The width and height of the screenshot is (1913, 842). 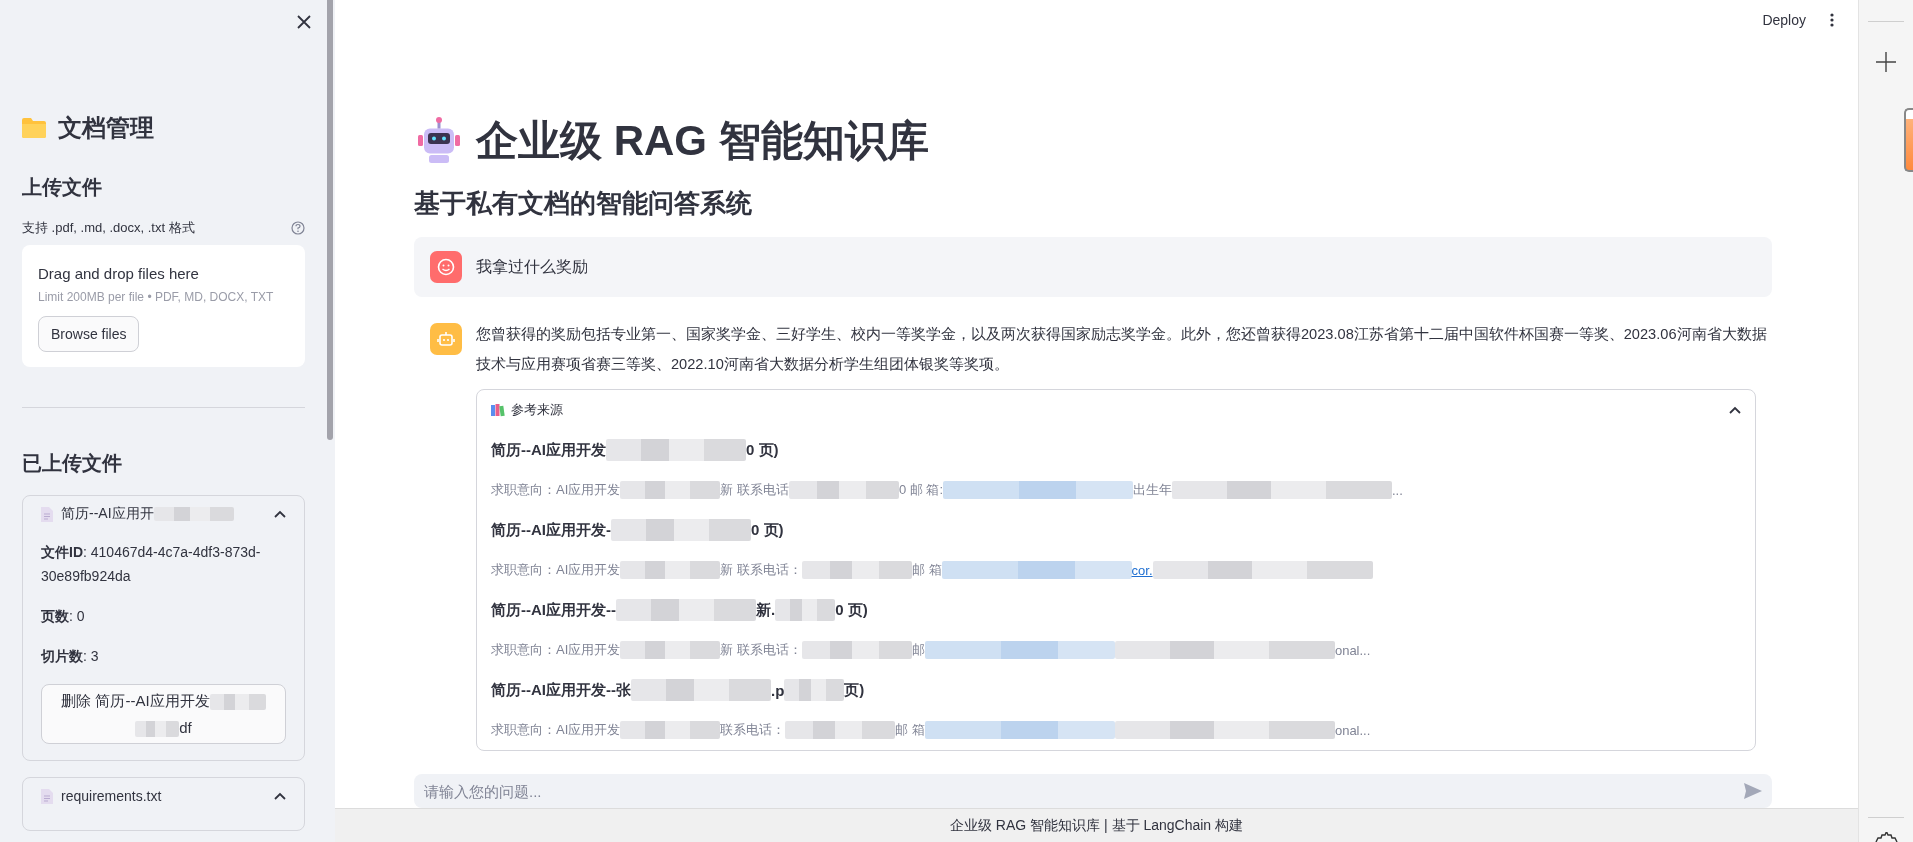 I want to click on expander-title: 参考来源, so click(x=537, y=410).